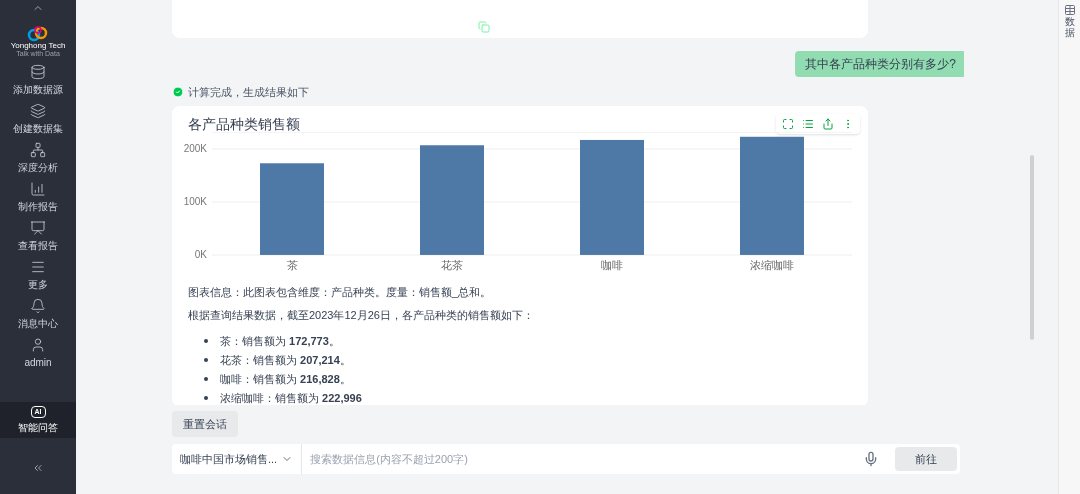  I want to click on search-field: 搜索数据信息(内容不超过200字), so click(582, 459).